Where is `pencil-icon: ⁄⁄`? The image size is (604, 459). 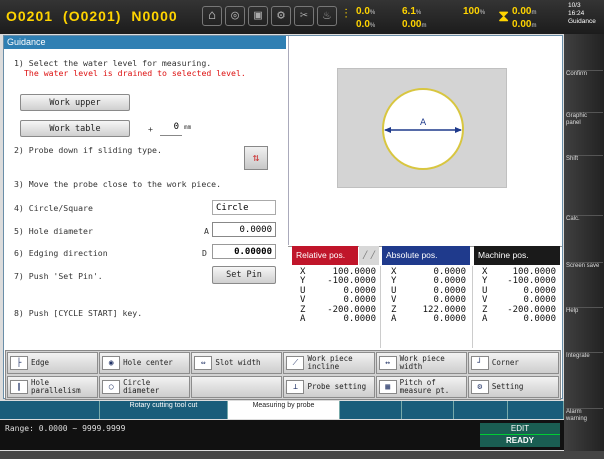
pencil-icon: ⁄⁄ is located at coordinates (369, 255).